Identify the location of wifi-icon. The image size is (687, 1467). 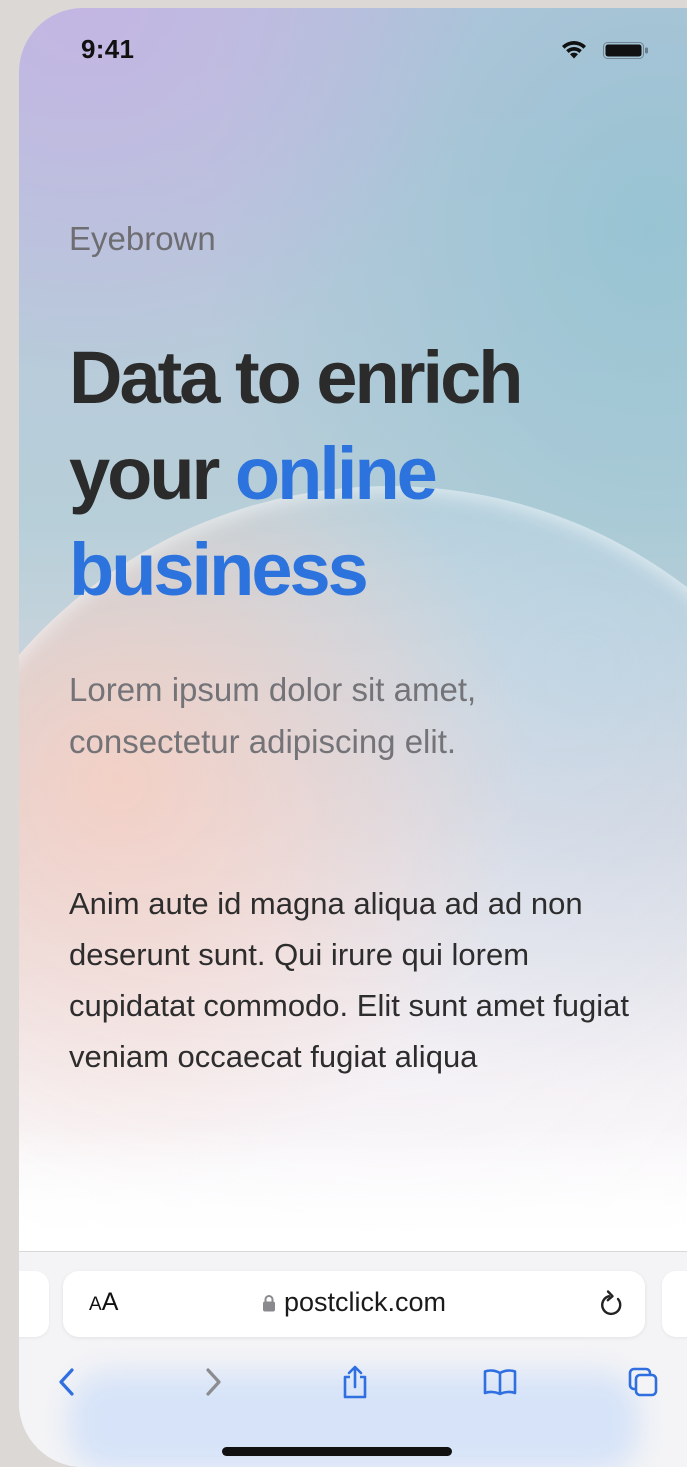
(574, 50).